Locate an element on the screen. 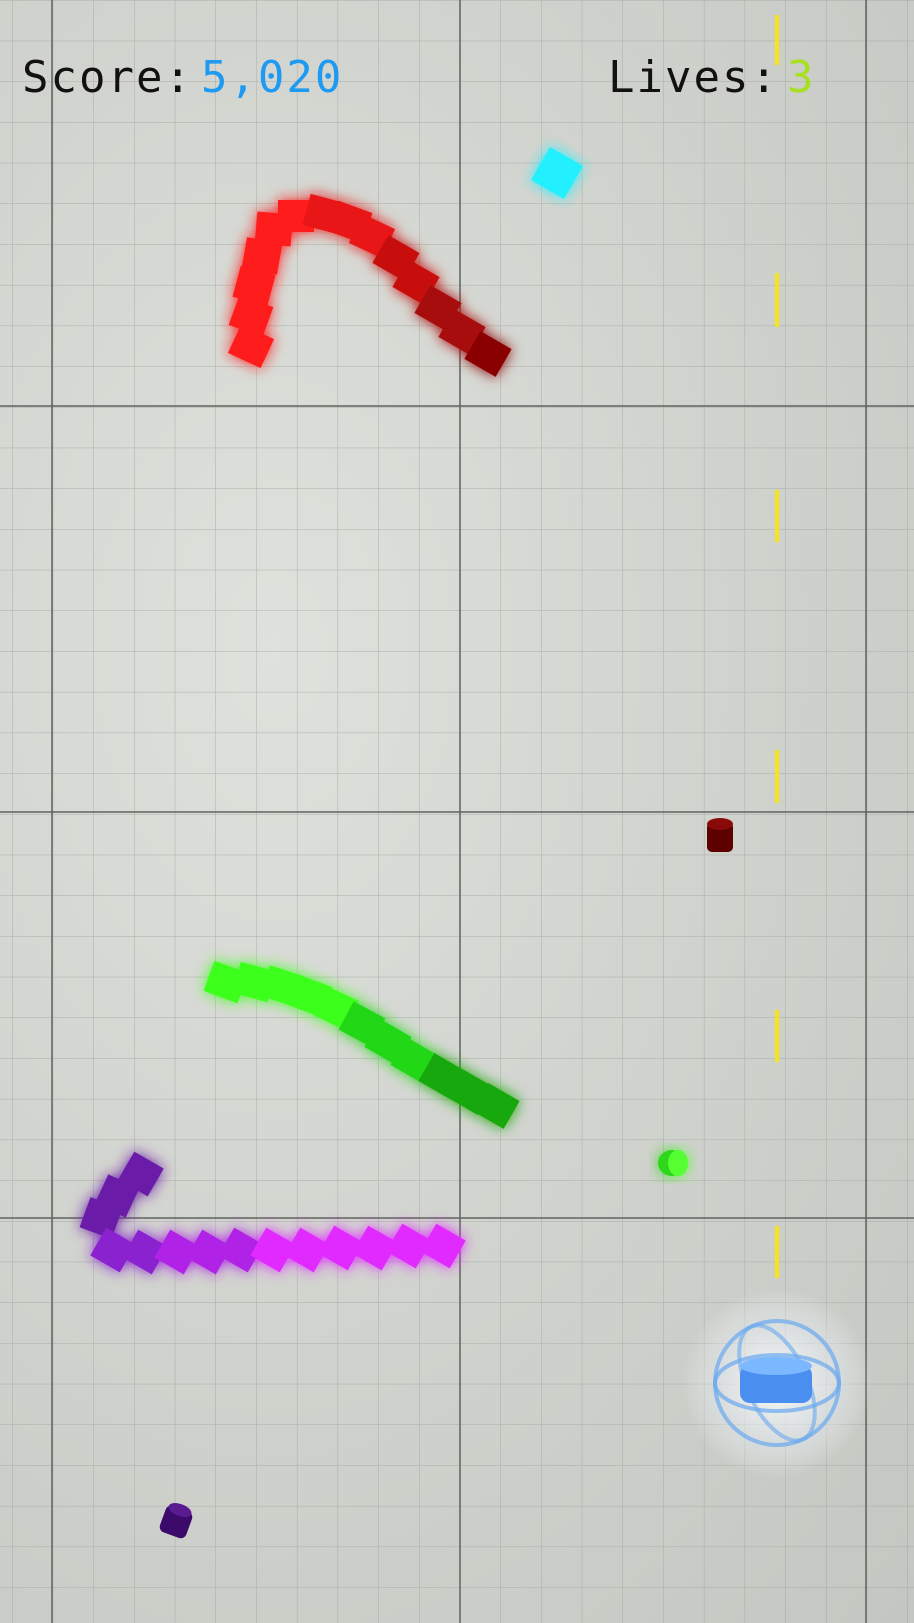 Image resolution: width=914 pixels, height=1623 pixels. lives-display: Lives: 3 is located at coordinates (711, 77).